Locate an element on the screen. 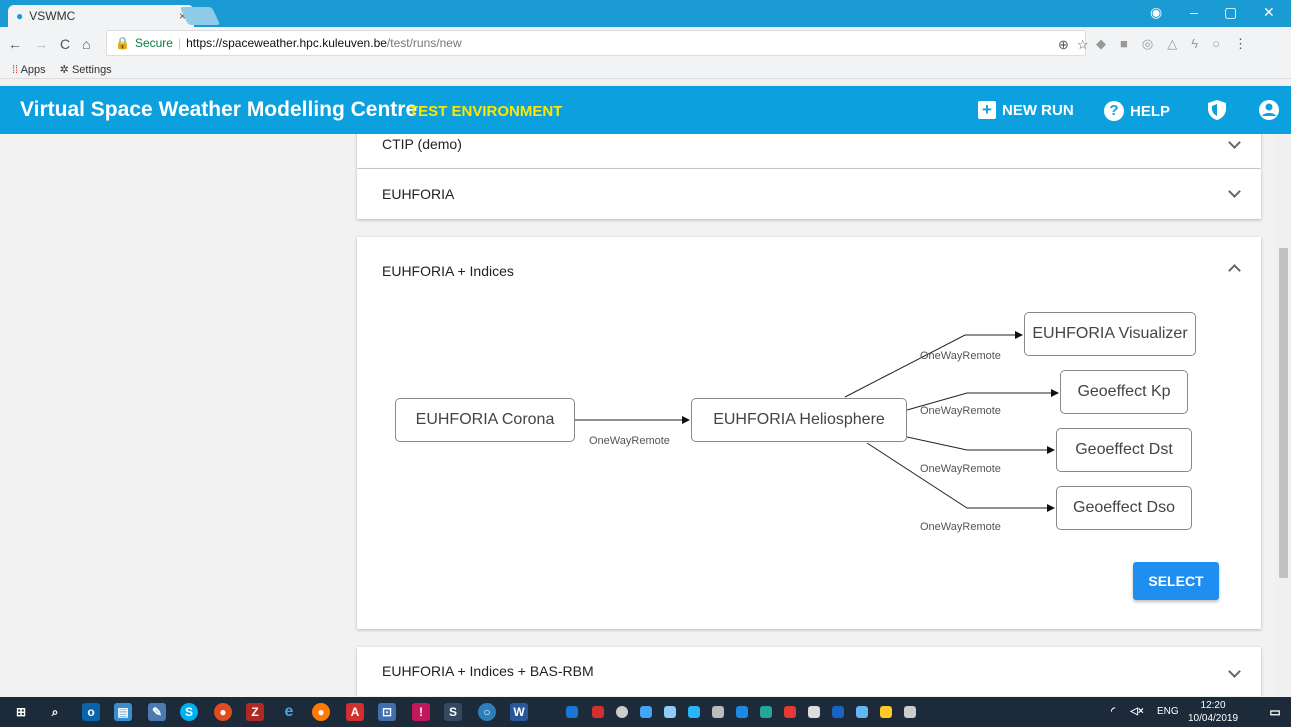 The image size is (1291, 727). node-euhforia-heliosphere: EUHFORIA Heliosphere is located at coordinates (799, 420).